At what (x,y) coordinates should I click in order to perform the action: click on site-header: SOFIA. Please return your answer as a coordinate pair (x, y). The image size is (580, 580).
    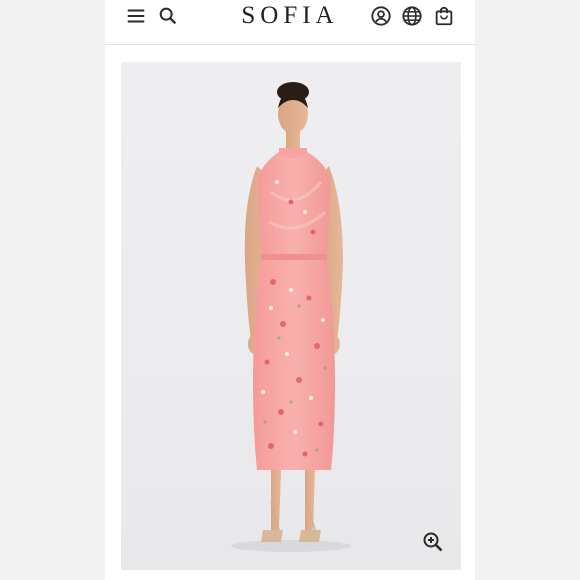
    Looking at the image, I should click on (290, 22).